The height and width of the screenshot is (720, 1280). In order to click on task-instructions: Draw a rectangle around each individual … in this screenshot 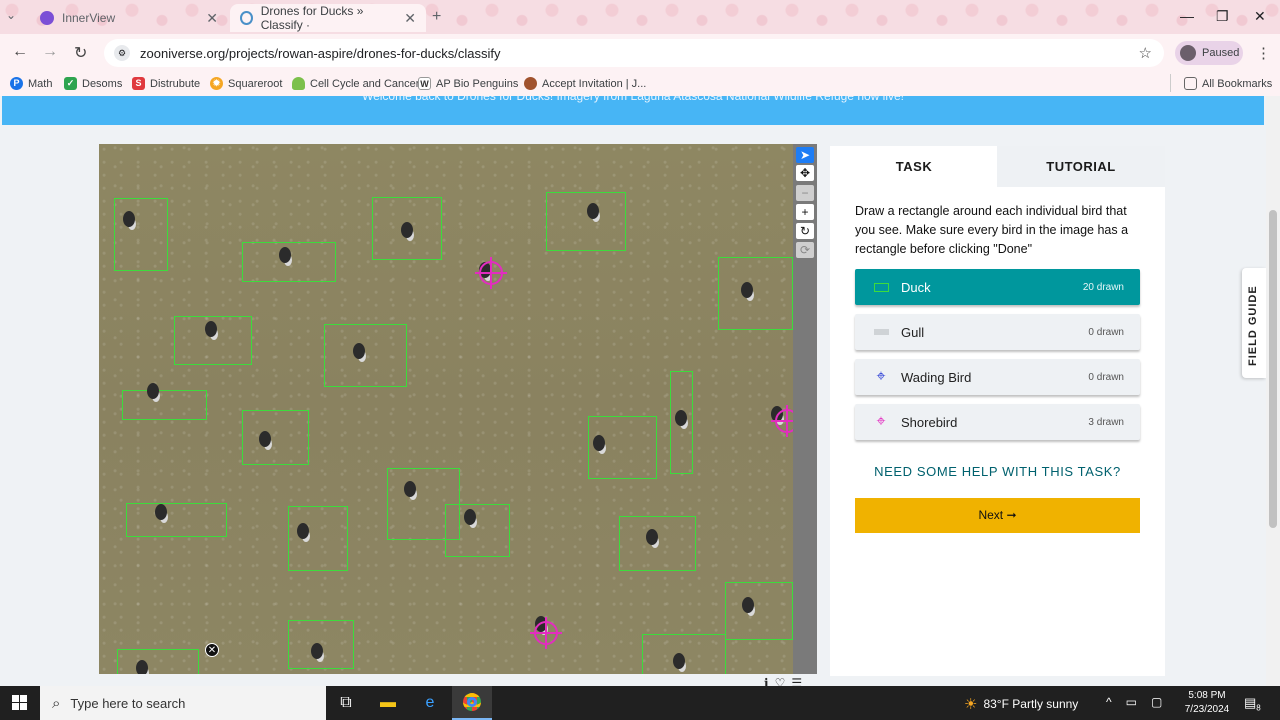, I will do `click(992, 230)`.